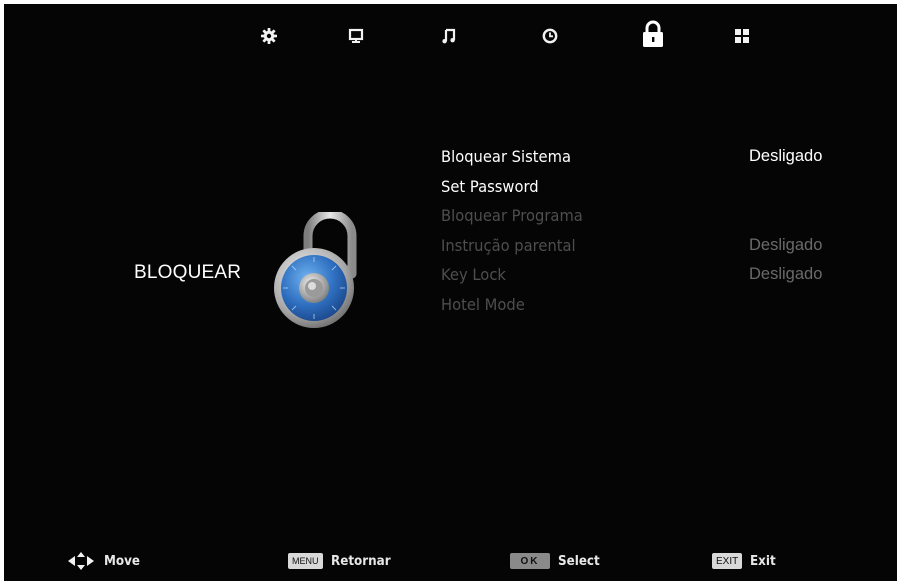 Image resolution: width=901 pixels, height=585 pixels. What do you see at coordinates (122, 561) in the screenshot?
I see `hint-move-label: Move` at bounding box center [122, 561].